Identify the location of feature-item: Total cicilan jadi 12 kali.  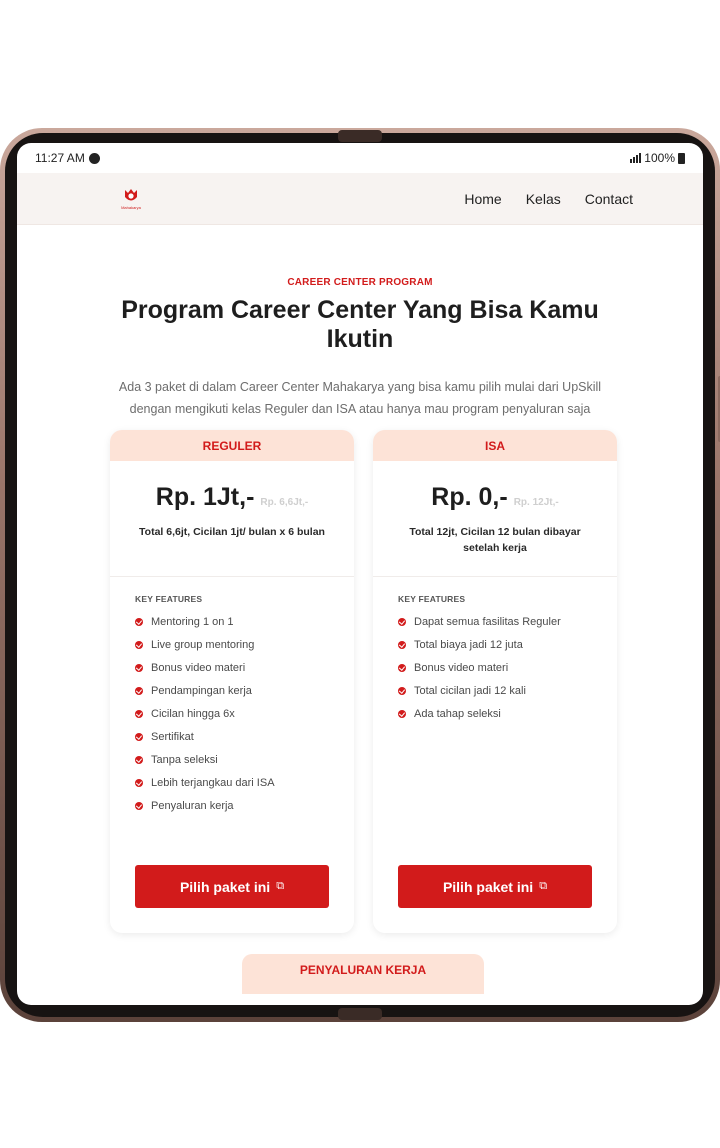
(479, 690).